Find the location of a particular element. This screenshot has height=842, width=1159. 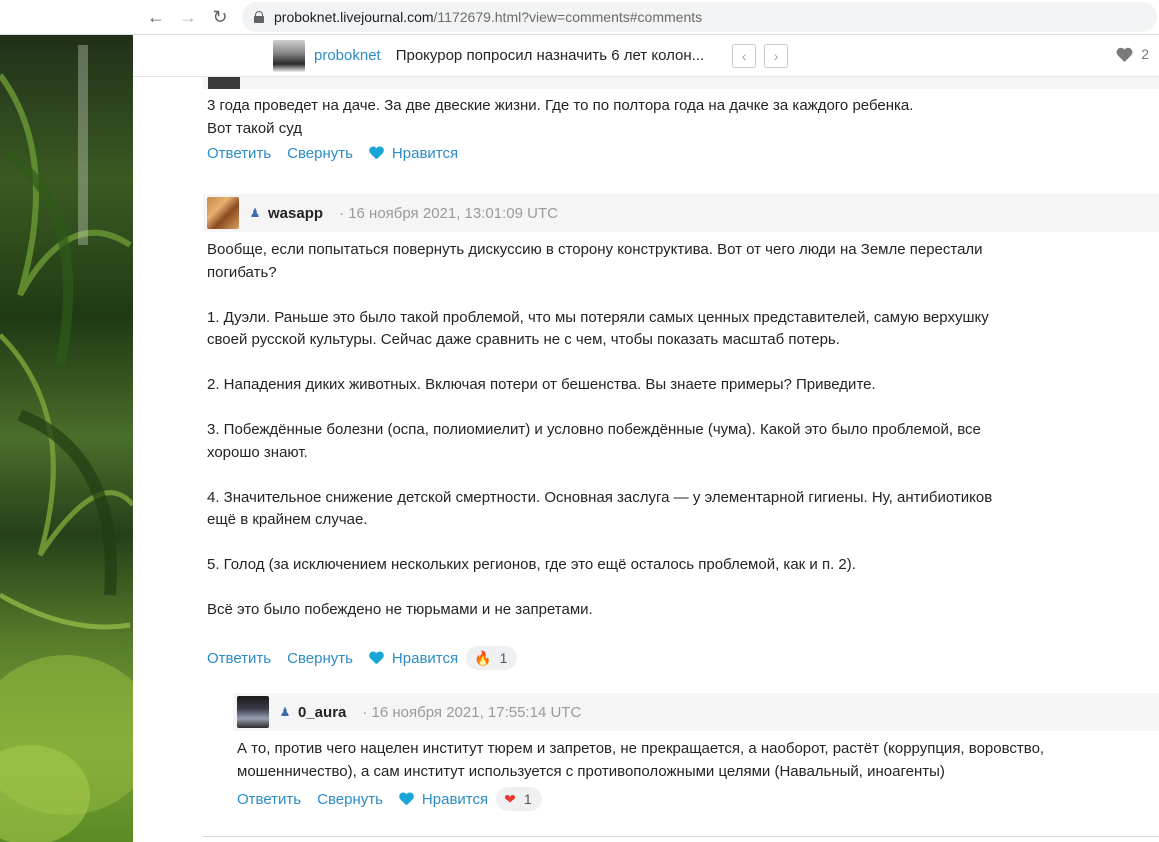

comment-username: wasapp is located at coordinates (295, 213).